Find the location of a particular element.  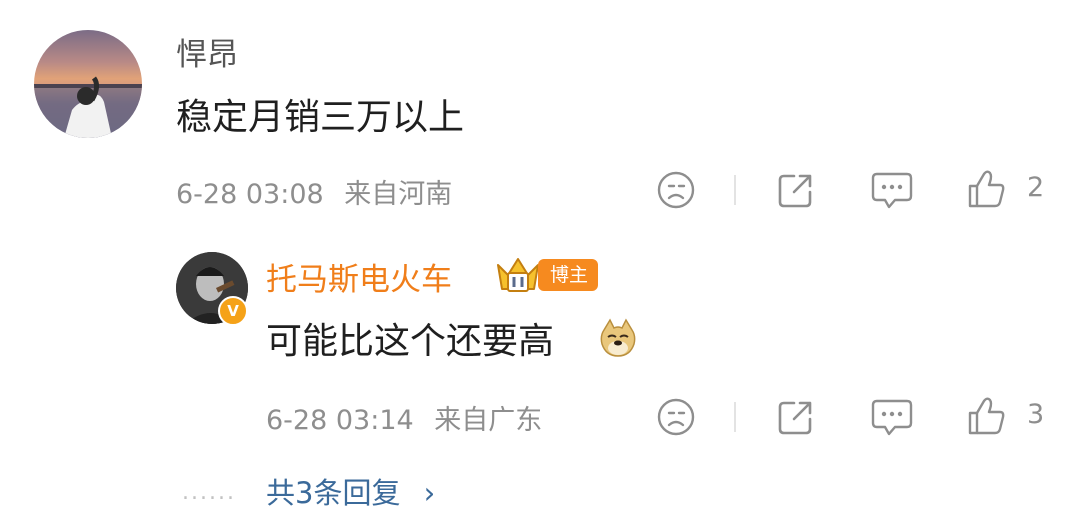

verified-badge: V is located at coordinates (233, 311).